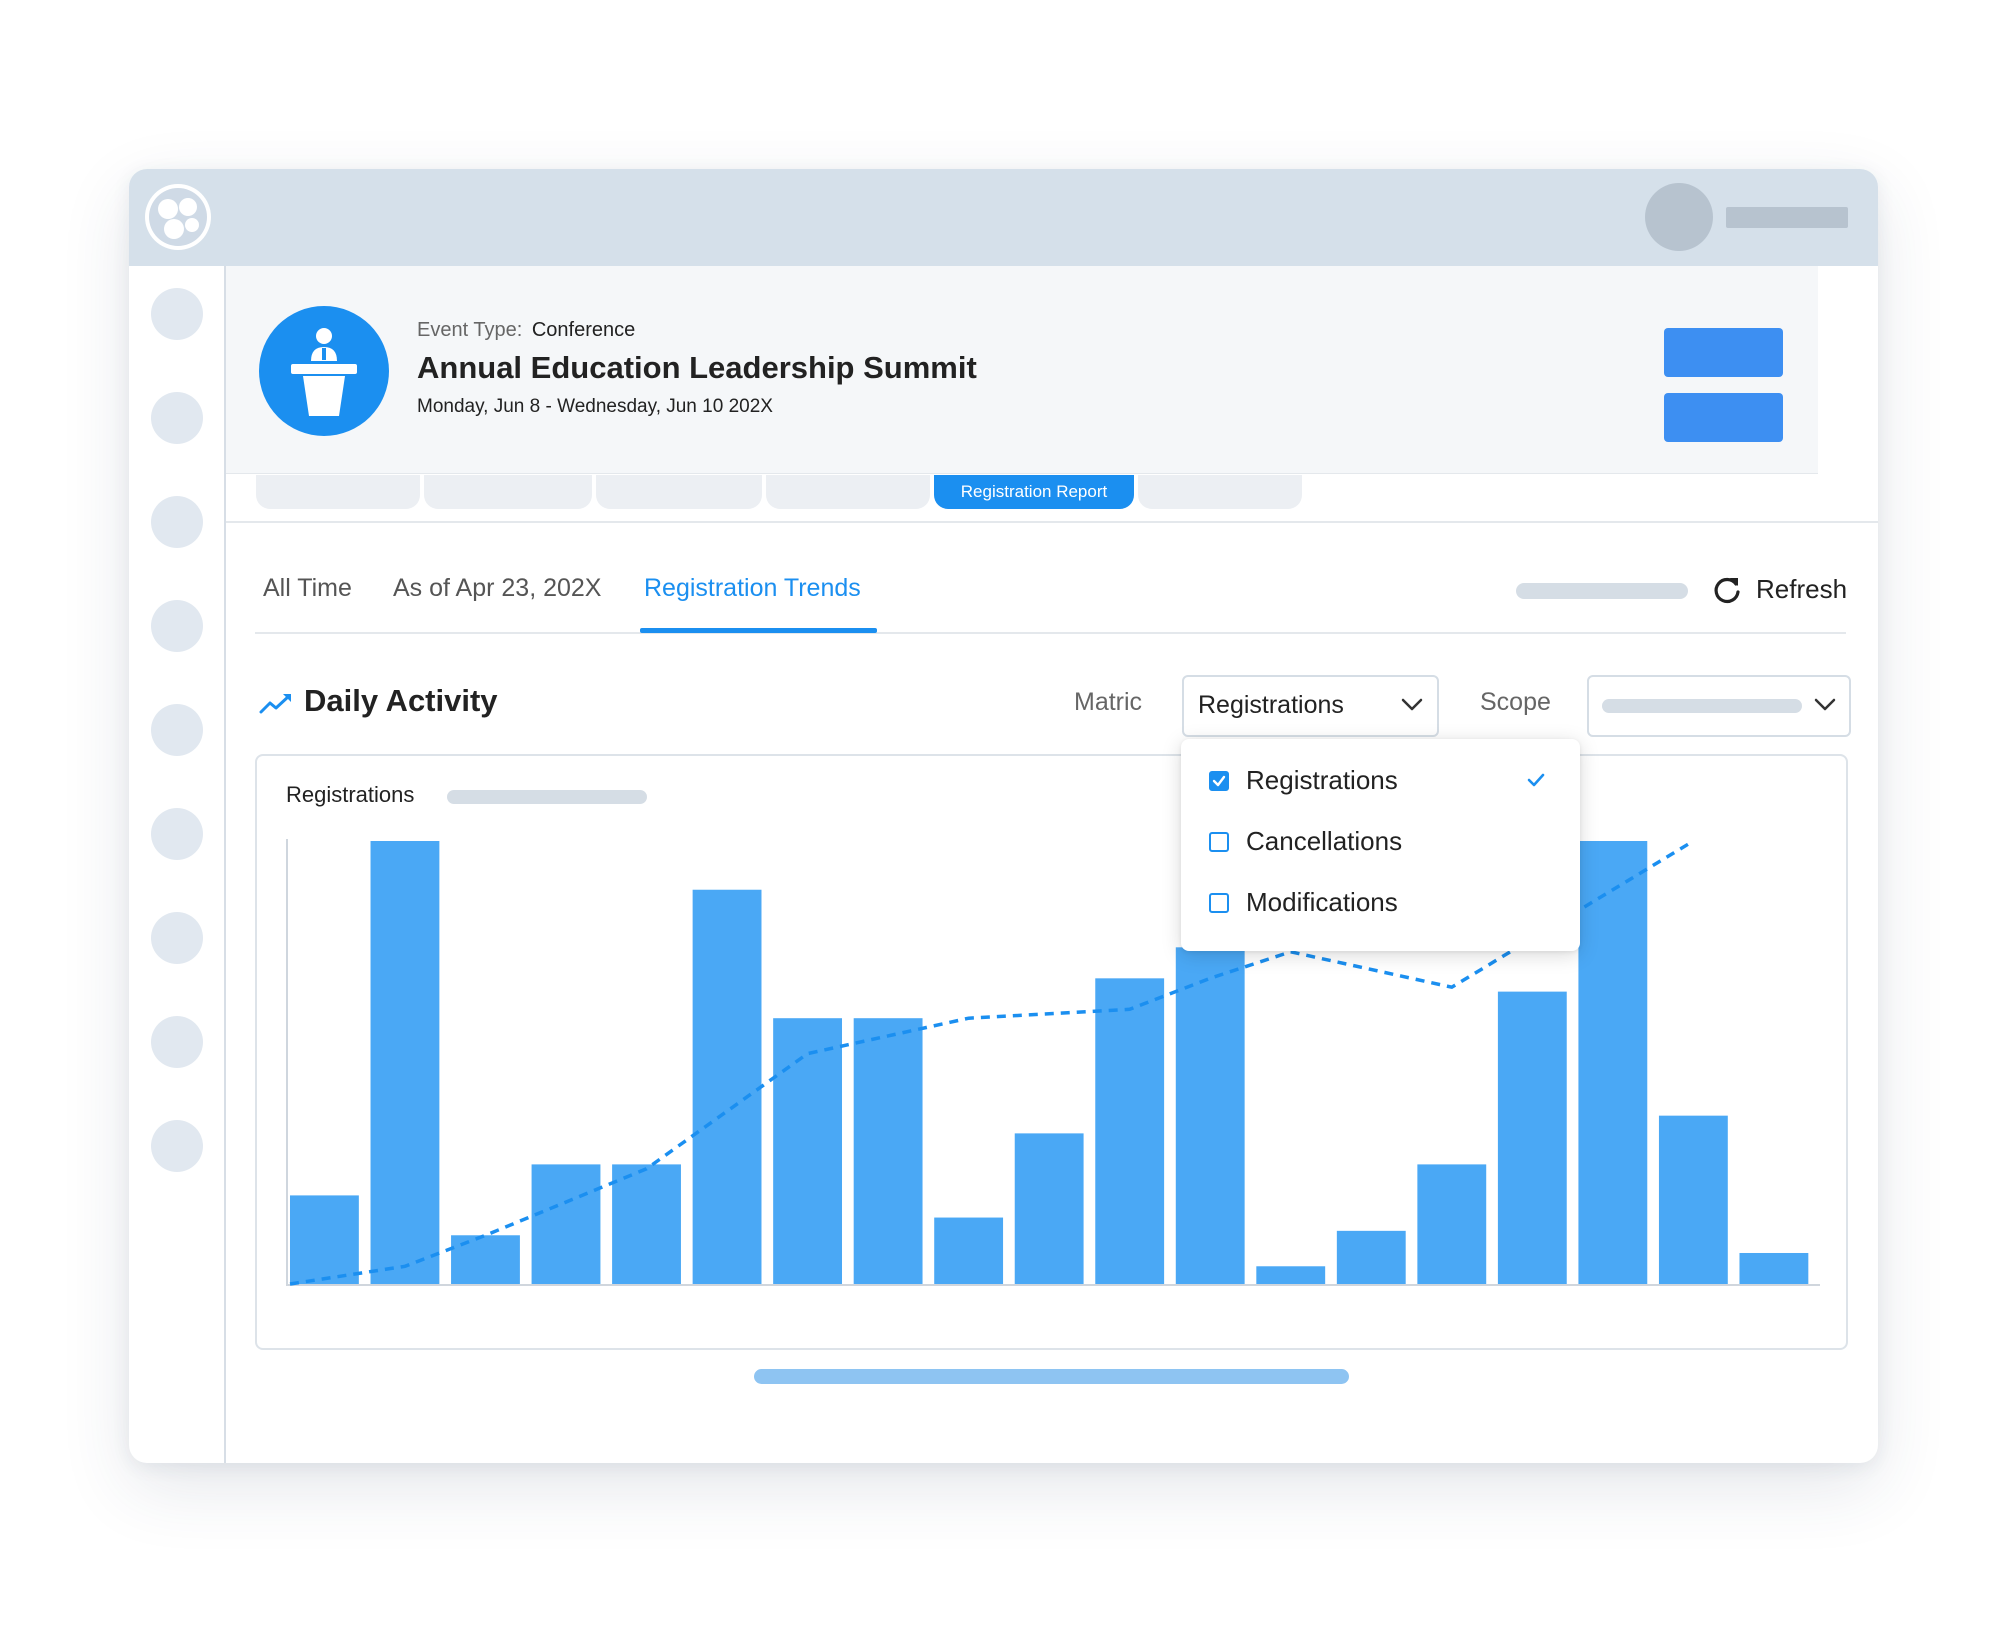 The height and width of the screenshot is (1627, 2000). What do you see at coordinates (1787, 217) in the screenshot?
I see `user-name-placeholder` at bounding box center [1787, 217].